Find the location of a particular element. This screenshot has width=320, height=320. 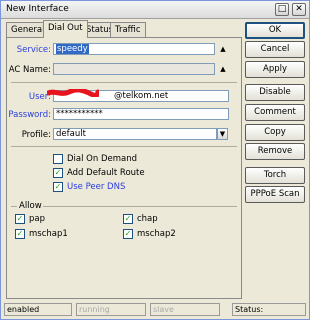

dial-on-demand-checkbox is located at coordinates (58, 159).